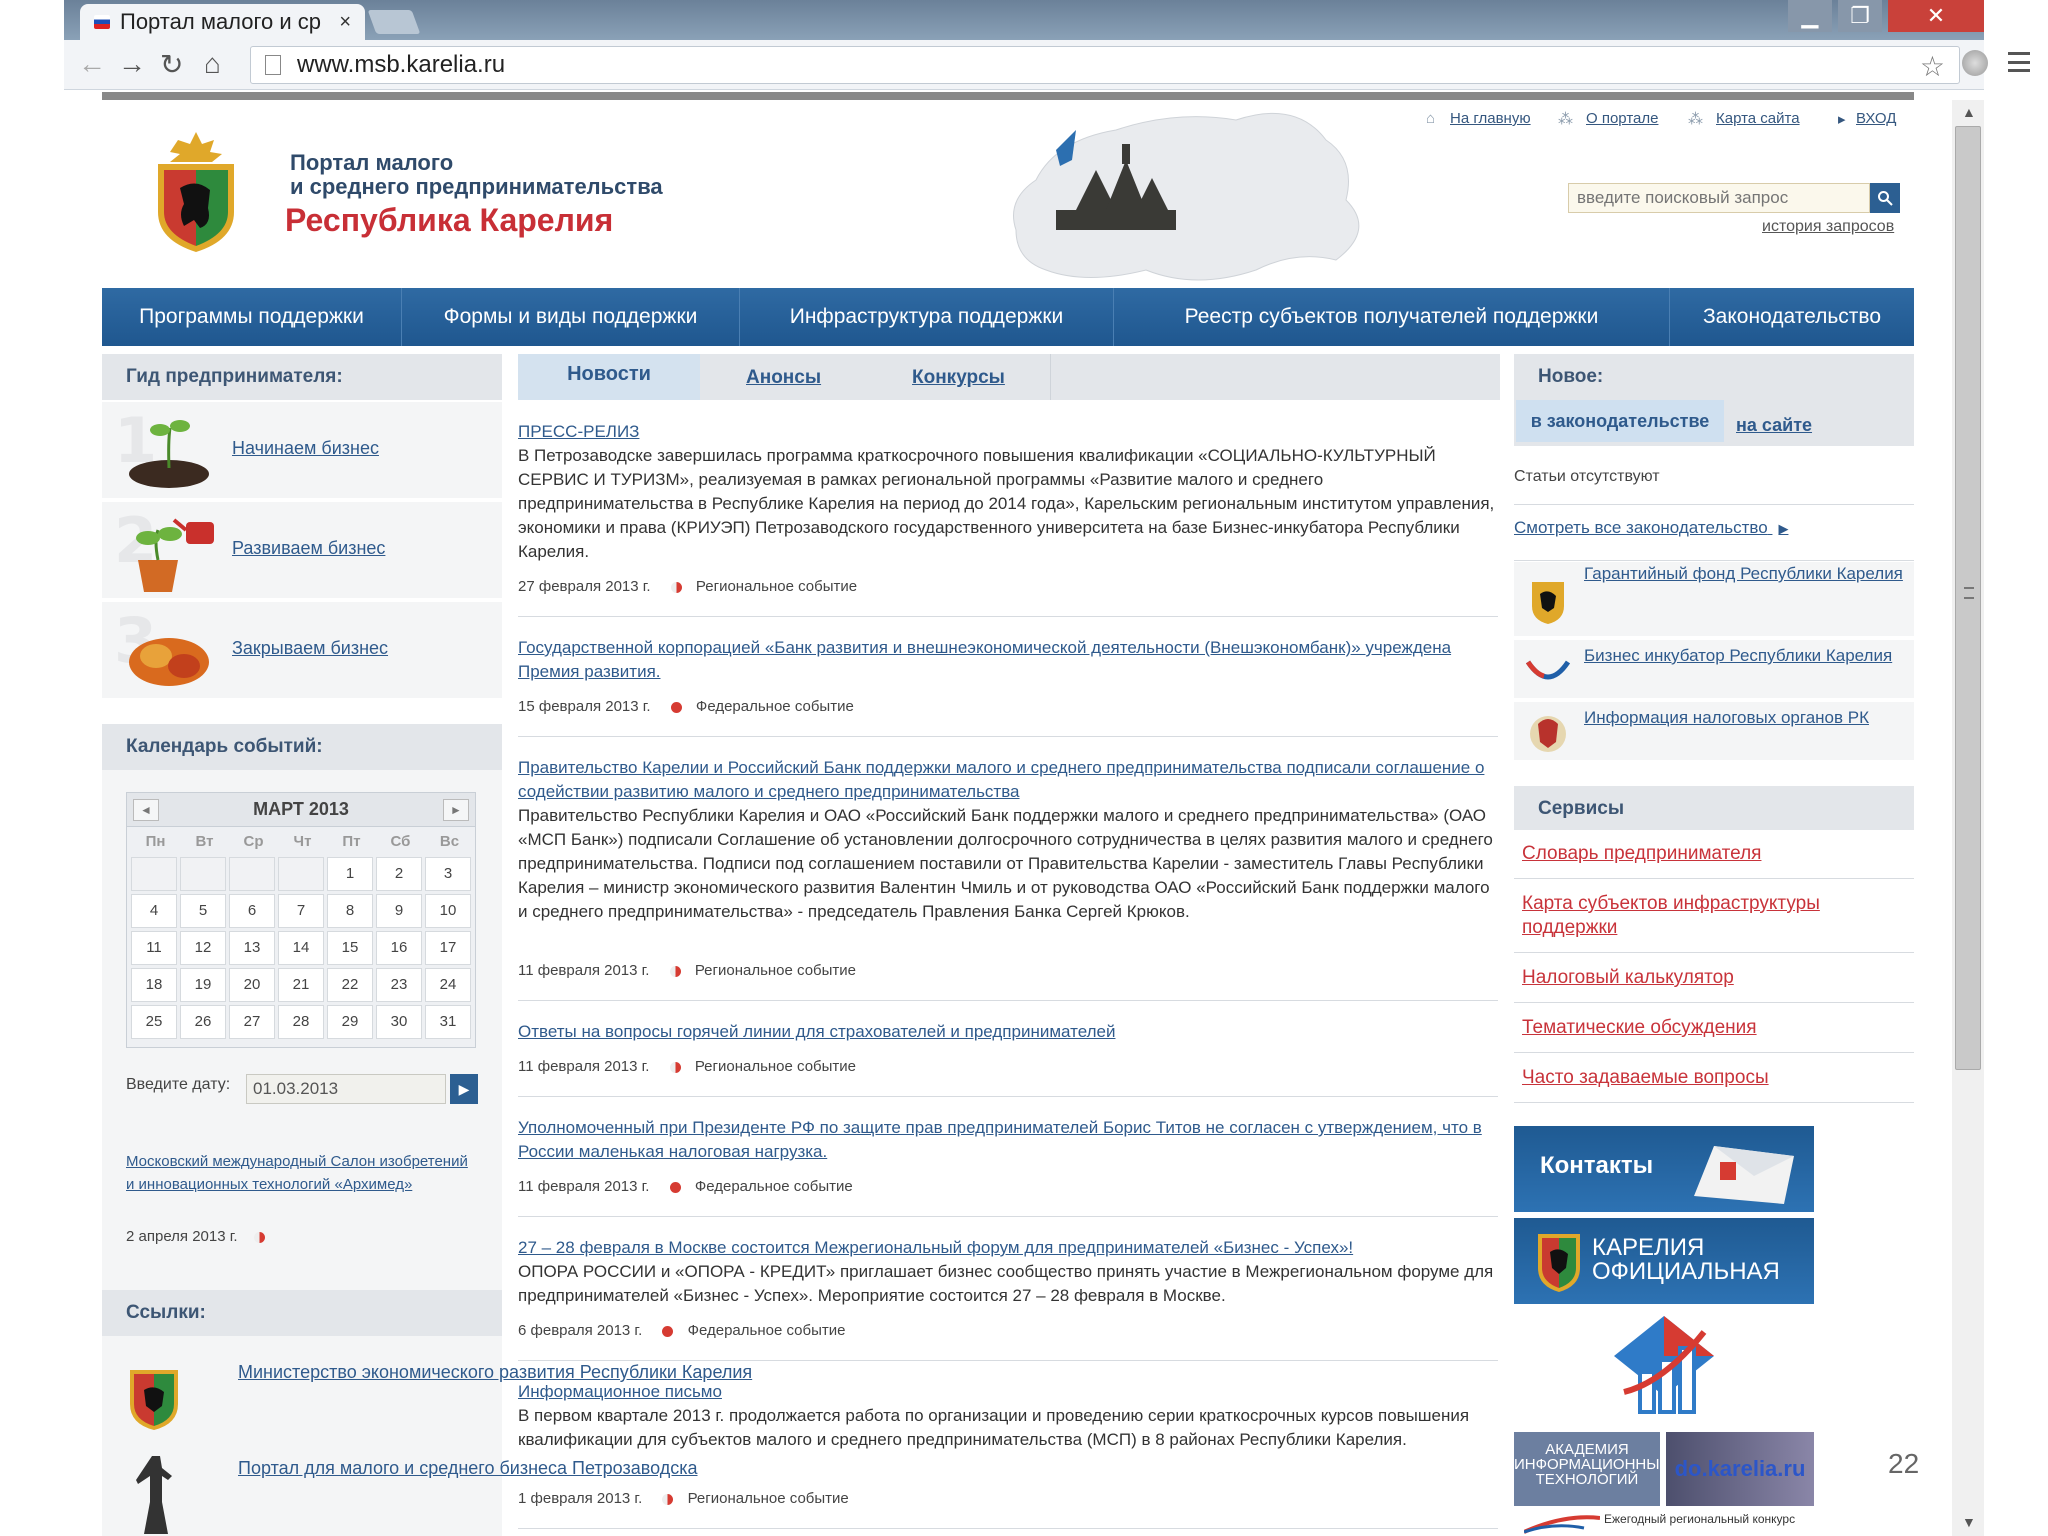  What do you see at coordinates (1008, 432) in the screenshot?
I see `news-title: ПРЕСС-РЕЛИЗ` at bounding box center [1008, 432].